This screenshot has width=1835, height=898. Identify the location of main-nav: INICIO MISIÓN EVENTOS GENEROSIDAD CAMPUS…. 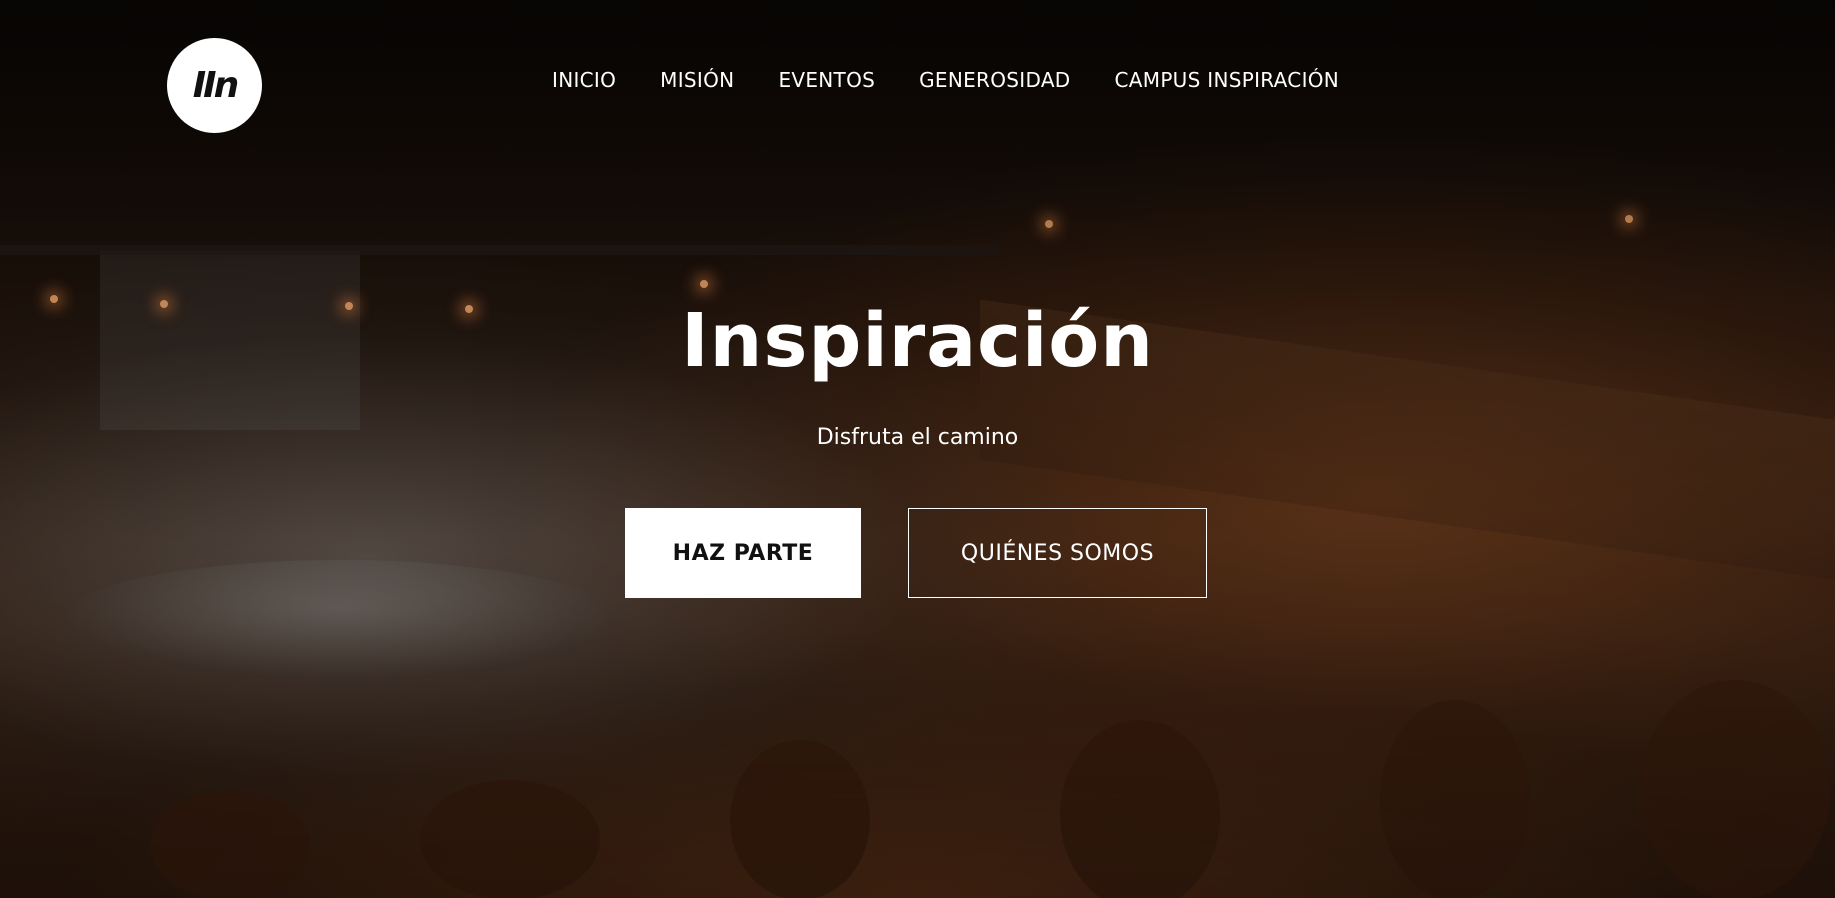
(945, 80).